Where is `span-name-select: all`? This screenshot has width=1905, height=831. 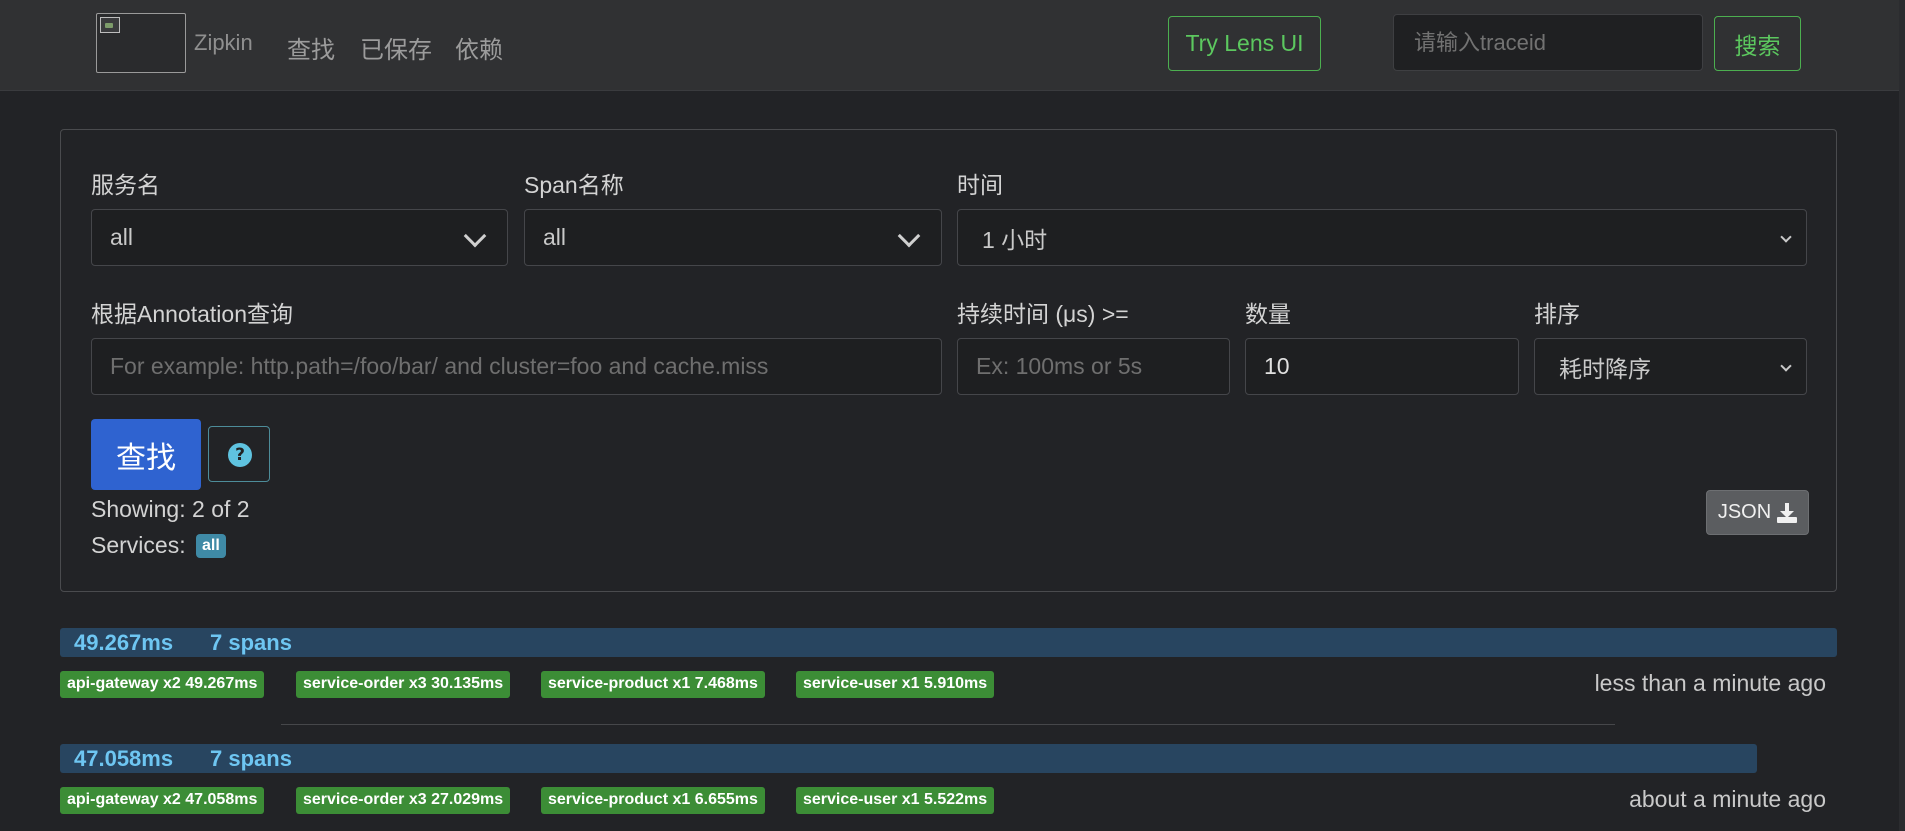 span-name-select: all is located at coordinates (733, 237).